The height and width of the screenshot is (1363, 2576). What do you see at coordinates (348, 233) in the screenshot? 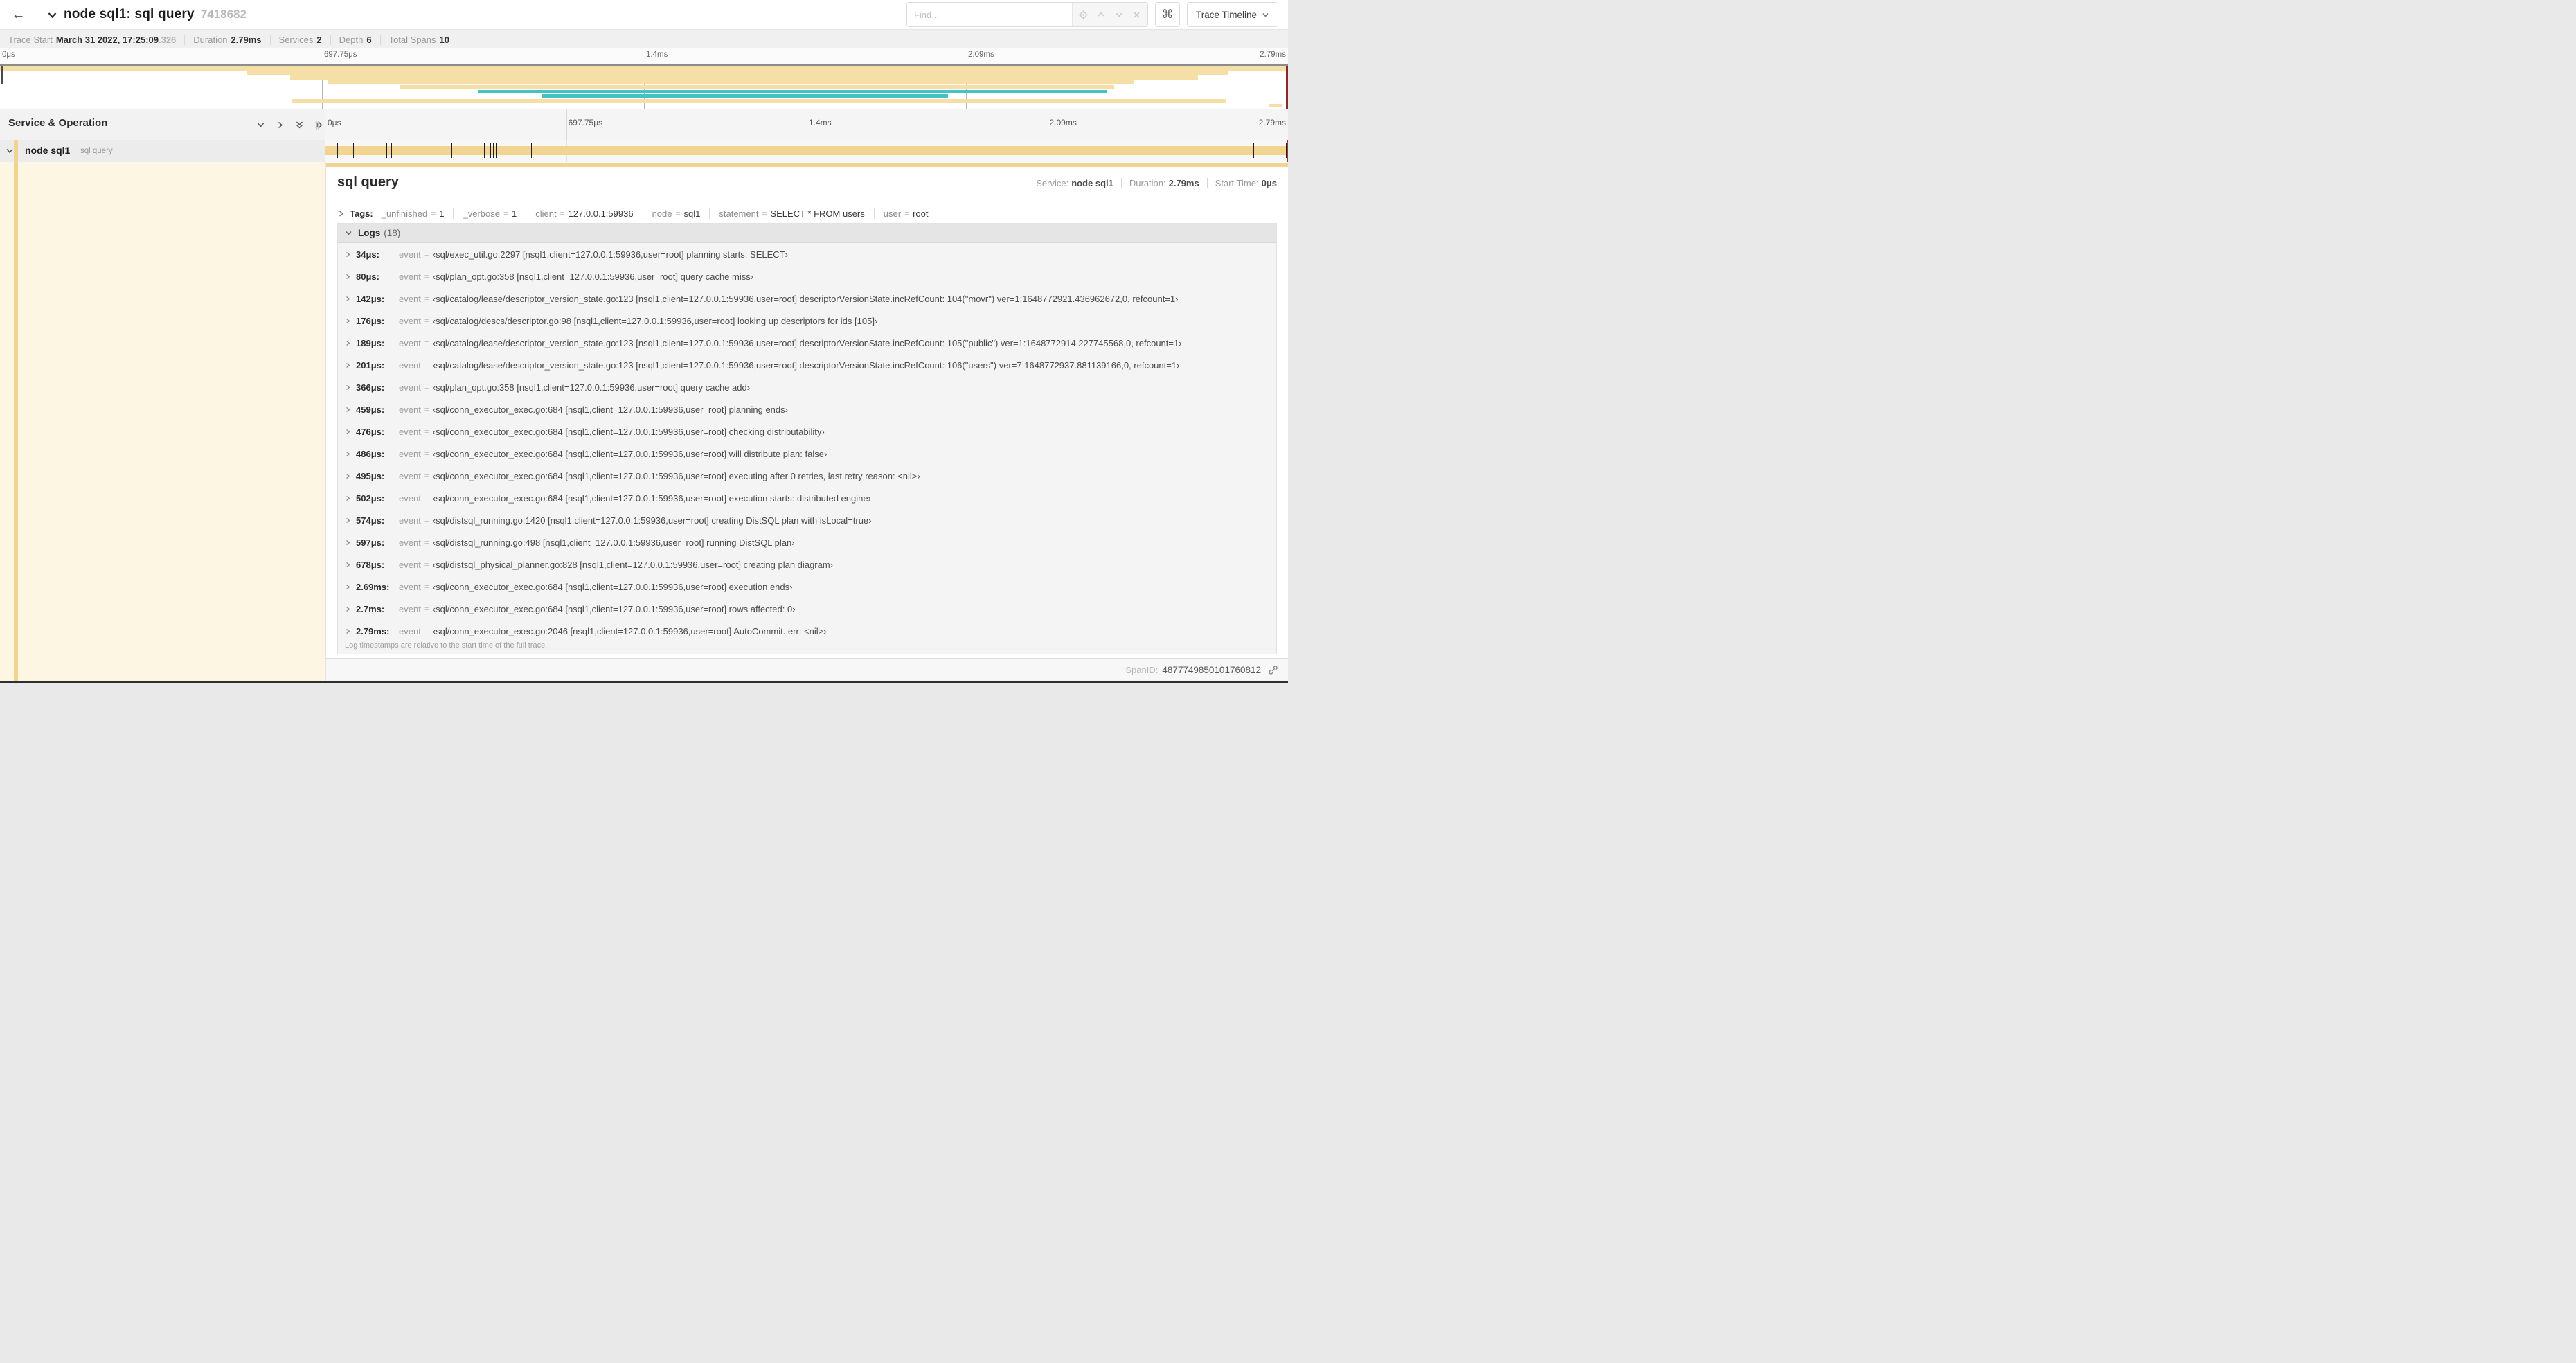
I see `logs-collapse-icon` at bounding box center [348, 233].